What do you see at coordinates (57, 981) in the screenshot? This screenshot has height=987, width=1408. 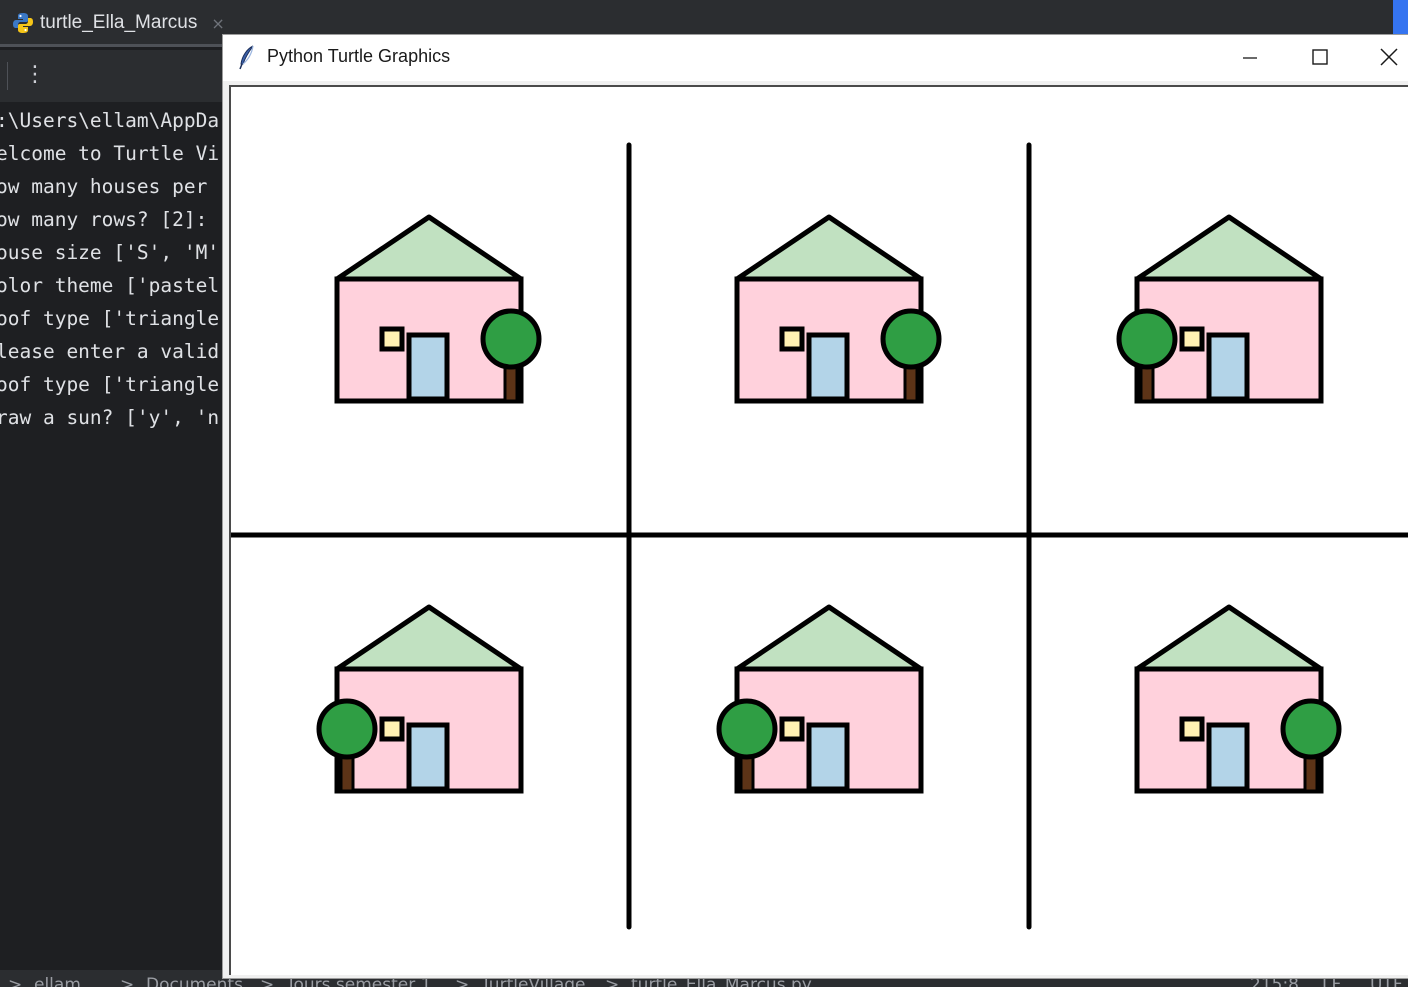 I see `breadcrumb-item: ellam` at bounding box center [57, 981].